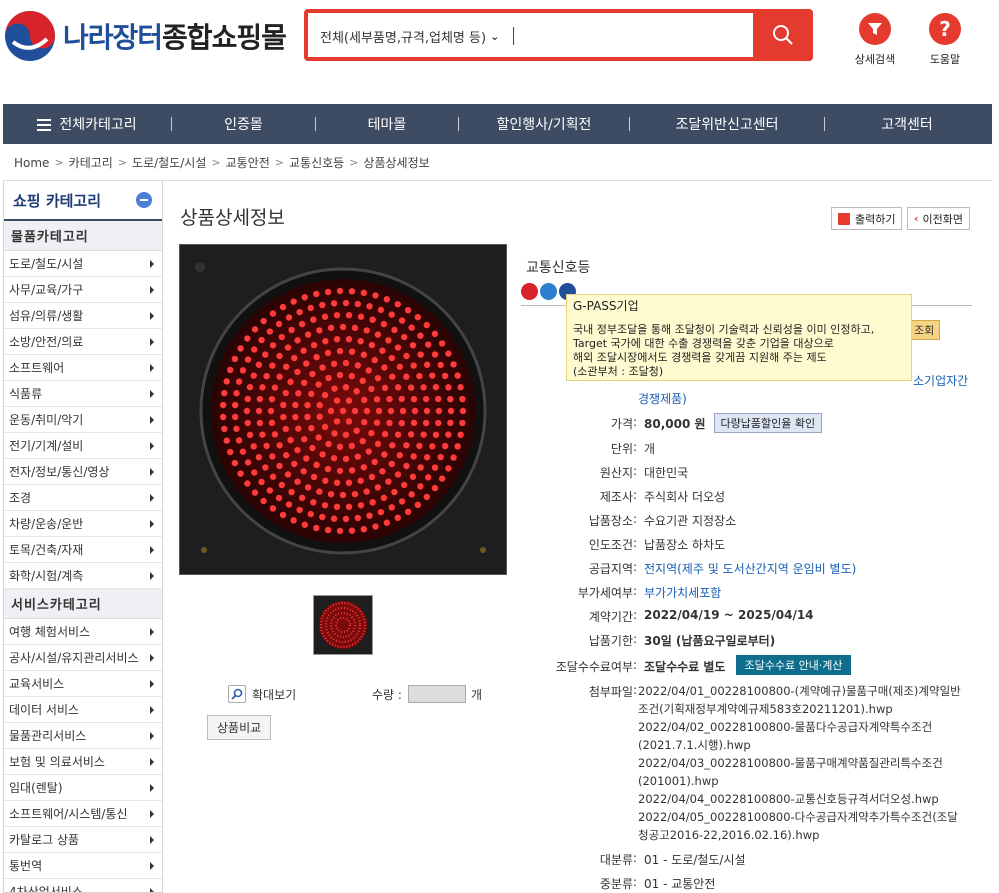 This screenshot has width=999, height=893. I want to click on search-scope-select: 전체(세부품명,규격,업체명 등) ⌄, so click(409, 36).